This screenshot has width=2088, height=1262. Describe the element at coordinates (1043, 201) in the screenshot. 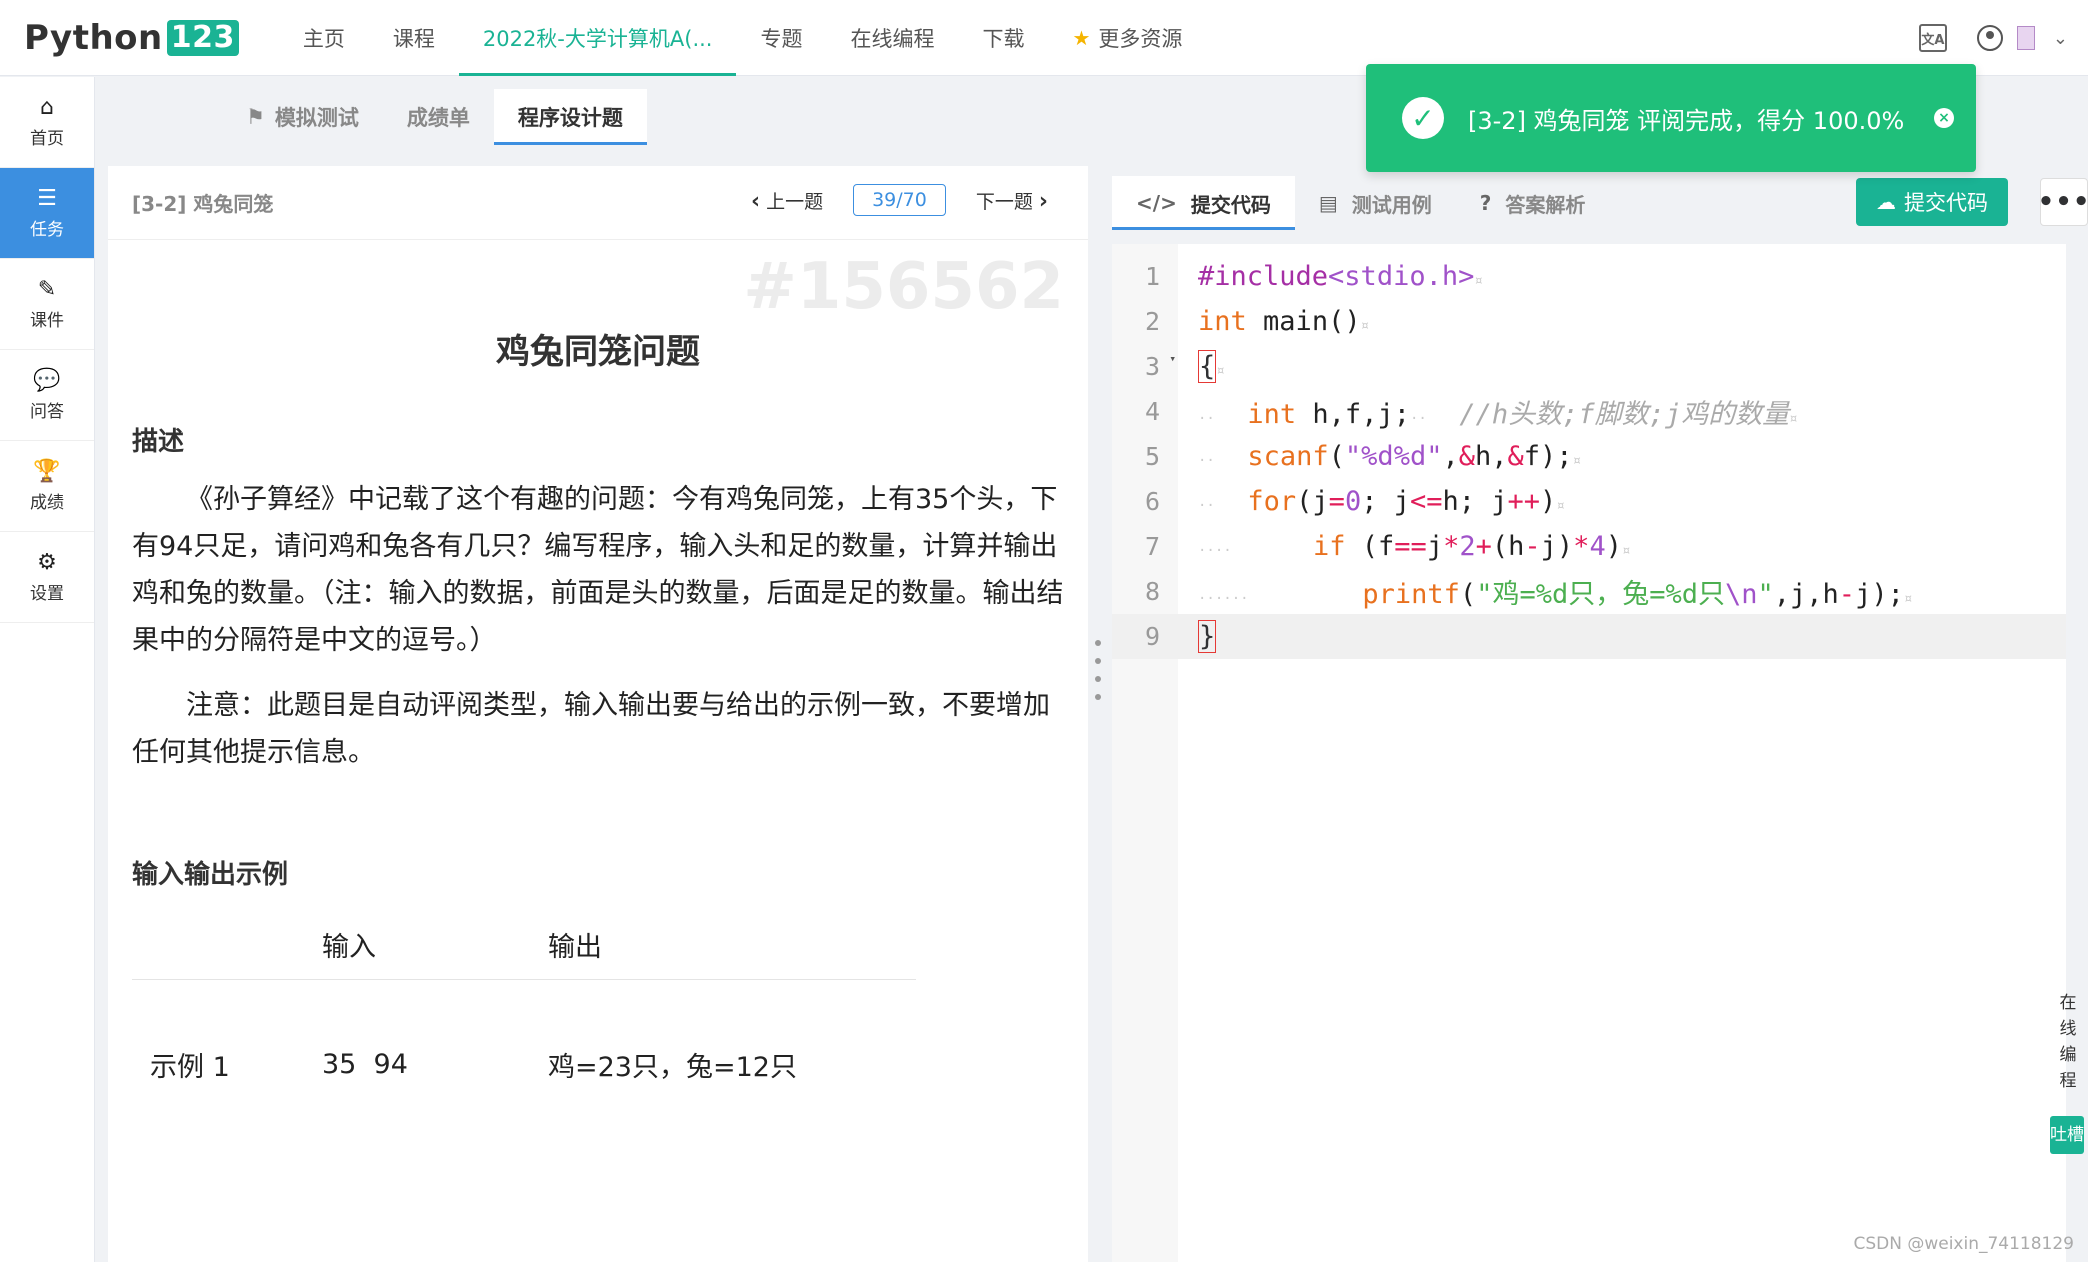

I see `chevron-right-icon: ›` at that location.